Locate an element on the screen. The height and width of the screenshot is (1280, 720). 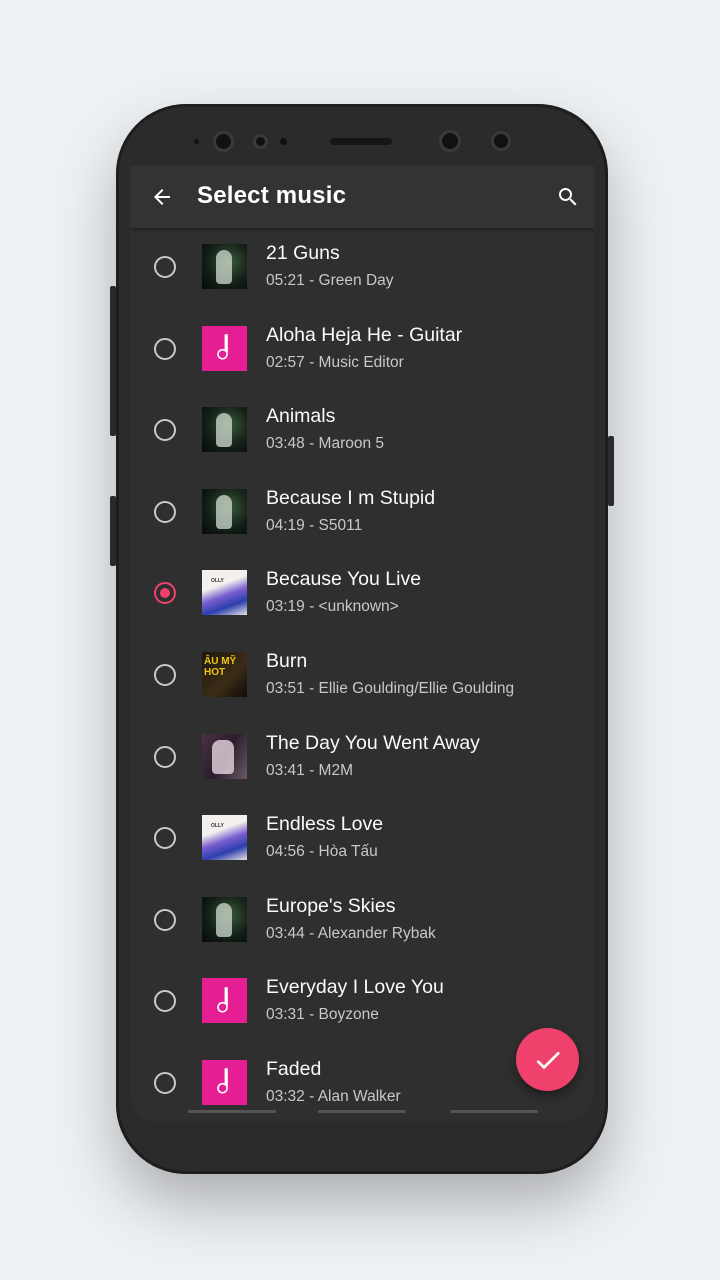
song-meta: 03:19 - <unknown> is located at coordinates (332, 607).